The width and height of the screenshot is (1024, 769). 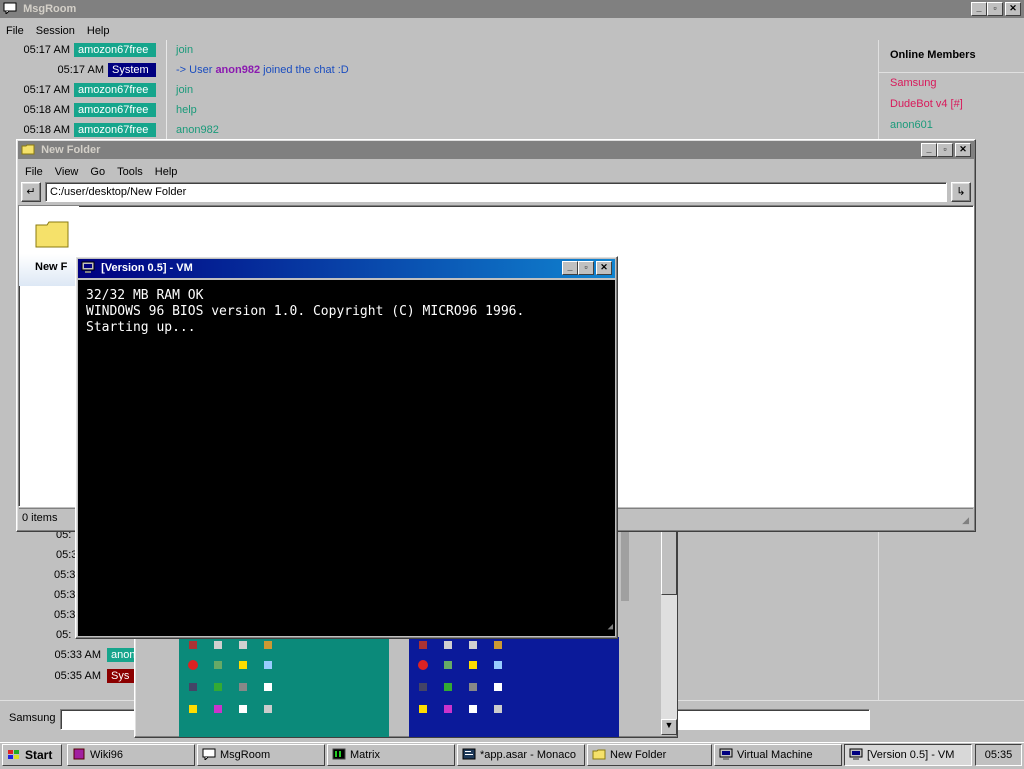 I want to click on message-user: System, so click(x=132, y=70).